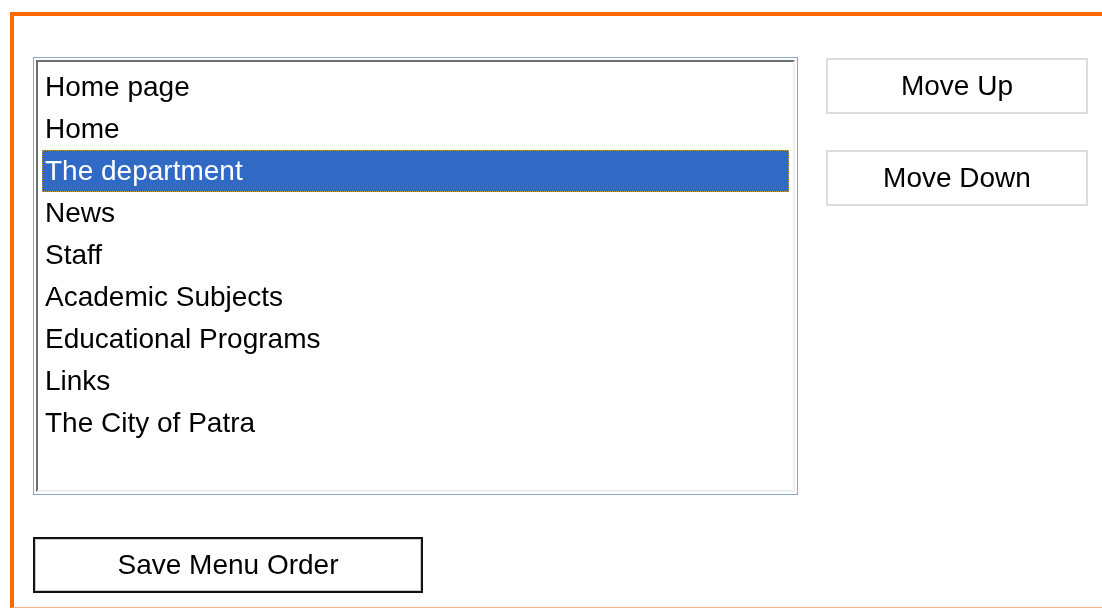 Image resolution: width=1102 pixels, height=616 pixels. I want to click on menu-list-item: The City of Patra, so click(417, 423).